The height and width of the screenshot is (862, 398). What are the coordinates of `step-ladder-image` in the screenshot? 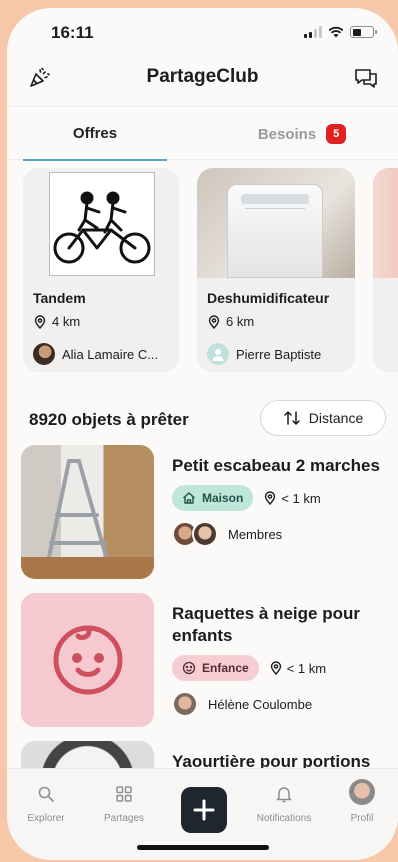 It's located at (87, 512).